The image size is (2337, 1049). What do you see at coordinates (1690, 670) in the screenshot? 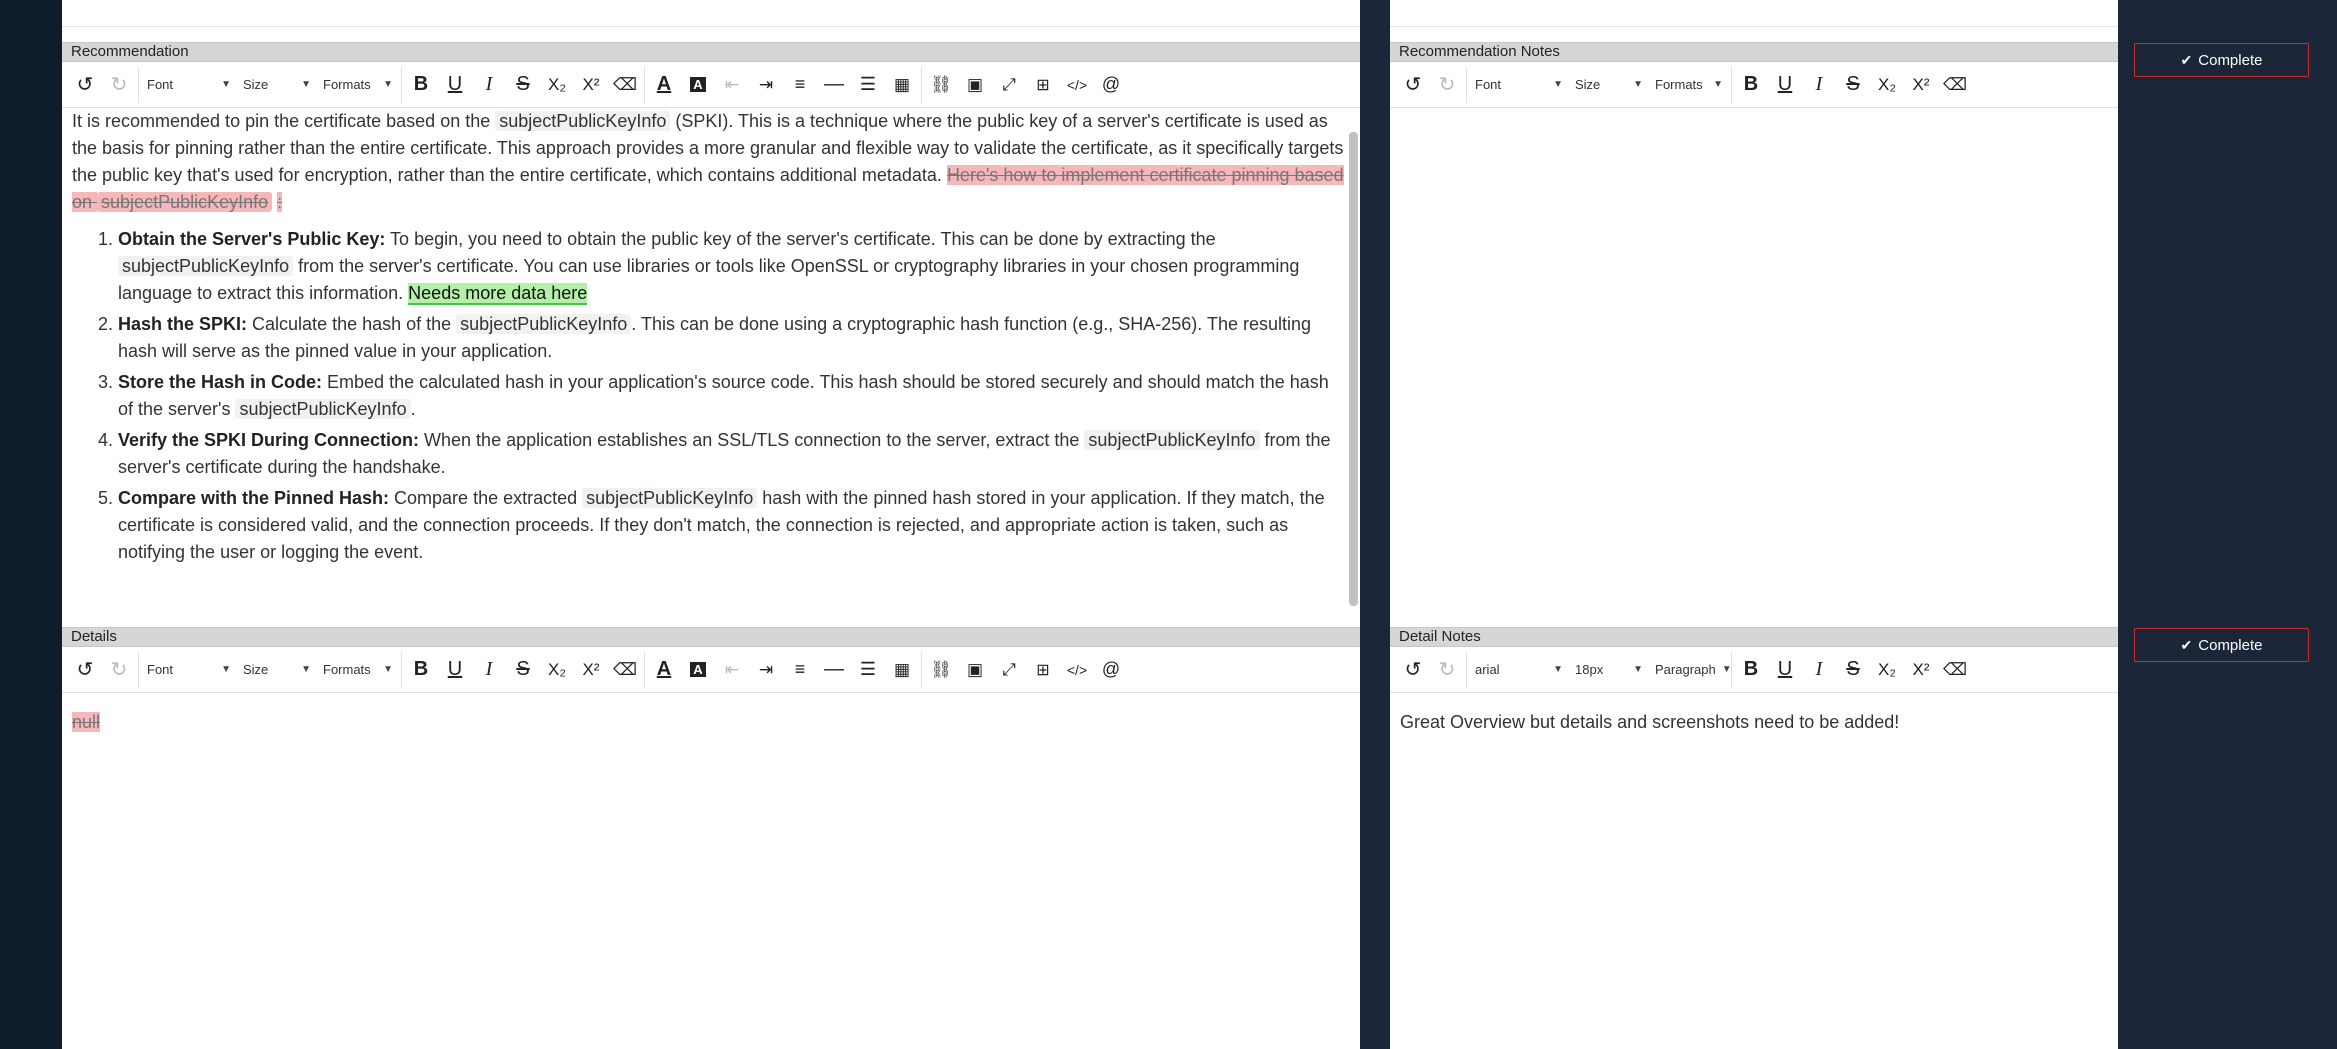
I see `formats-dropdown: Paragraph ▼` at bounding box center [1690, 670].